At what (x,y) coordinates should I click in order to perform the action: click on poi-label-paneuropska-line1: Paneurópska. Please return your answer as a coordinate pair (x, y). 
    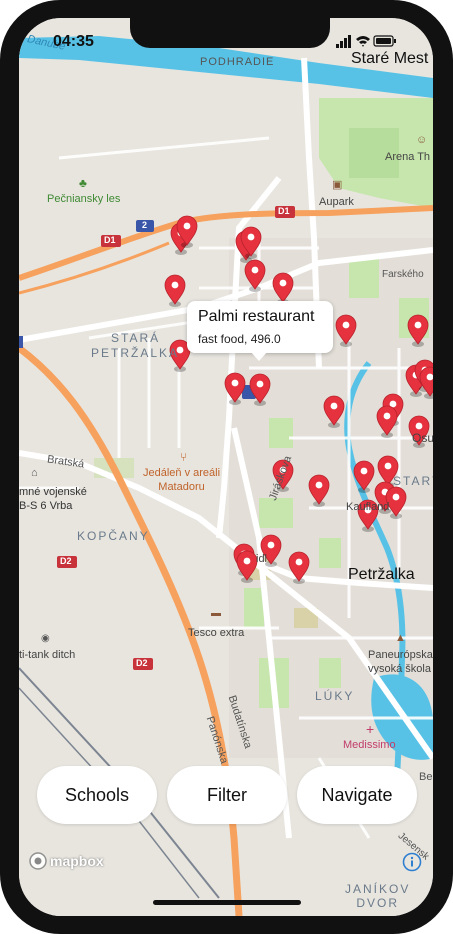
    Looking at the image, I should click on (400, 655).